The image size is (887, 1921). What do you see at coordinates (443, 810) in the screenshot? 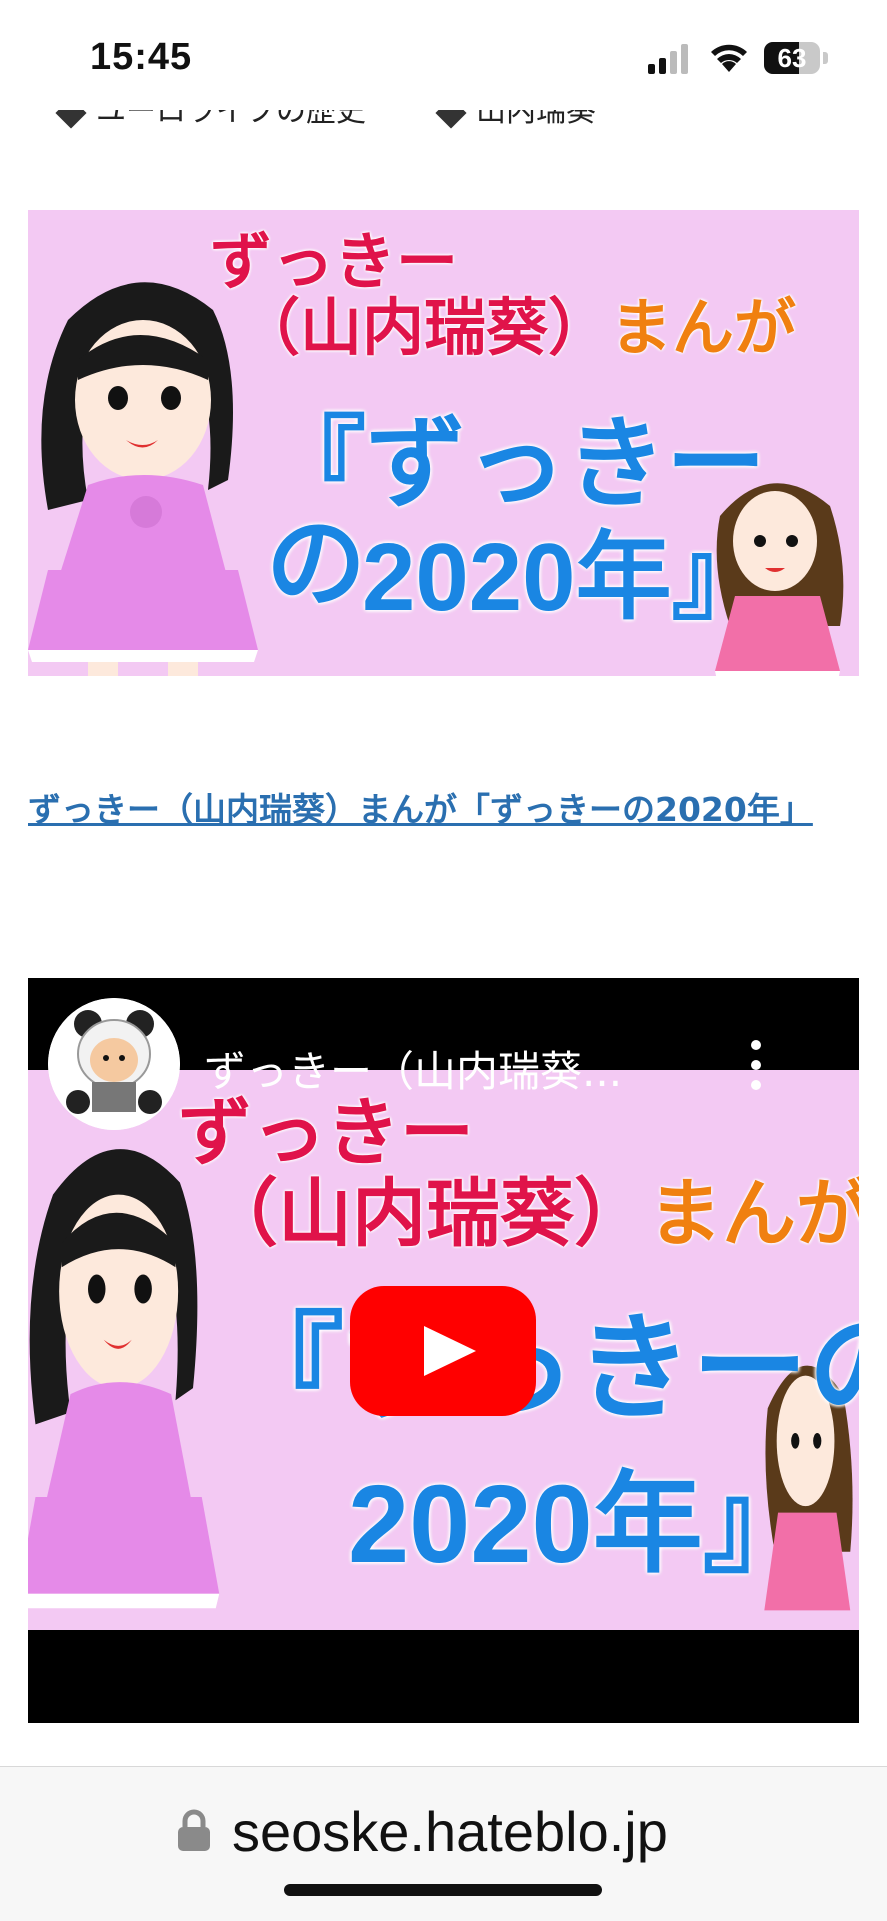
I see `article-link: ずっきー（山内瑞葵）まんが「ずっきーの2020年」` at bounding box center [443, 810].